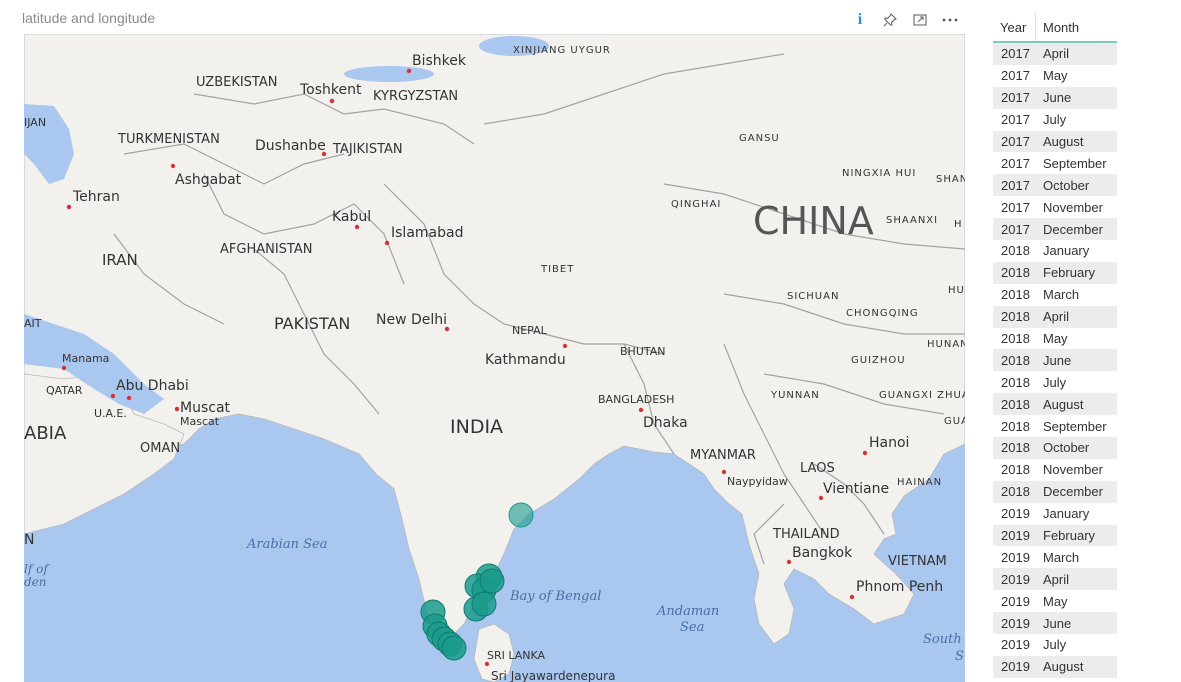 The width and height of the screenshot is (1181, 682). What do you see at coordinates (1066, 514) in the screenshot?
I see `cell-month: January` at bounding box center [1066, 514].